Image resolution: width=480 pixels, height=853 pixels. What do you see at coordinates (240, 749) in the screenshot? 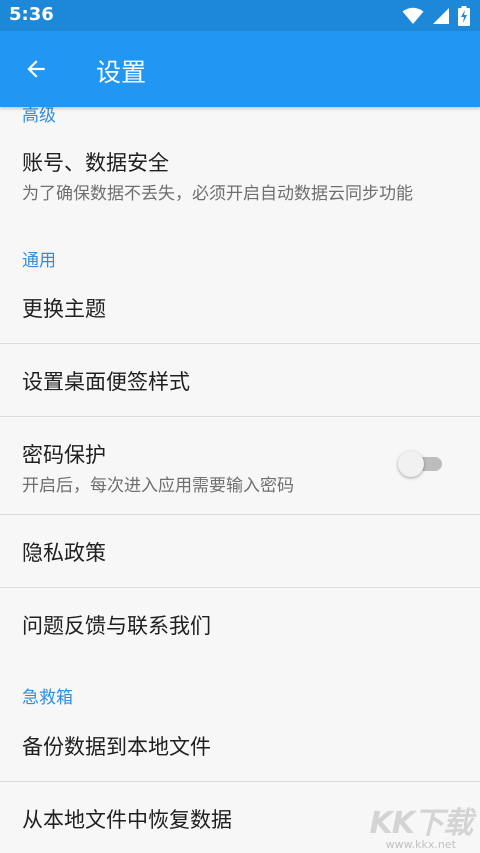
I see `settings-item-backup: 备份数据到本地文件` at bounding box center [240, 749].